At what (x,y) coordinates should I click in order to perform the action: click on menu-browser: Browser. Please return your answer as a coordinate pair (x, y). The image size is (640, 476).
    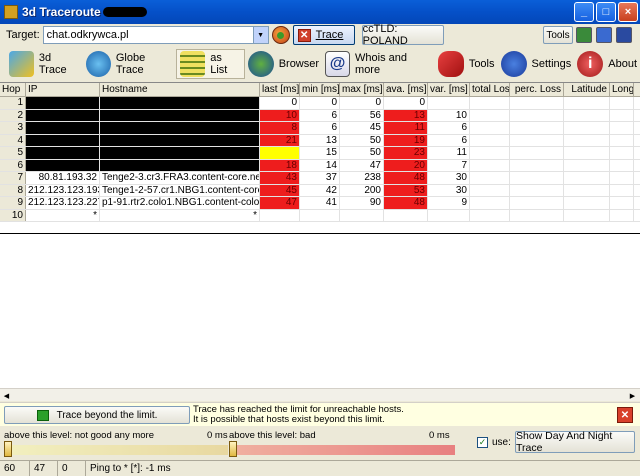
    Looking at the image, I should click on (283, 64).